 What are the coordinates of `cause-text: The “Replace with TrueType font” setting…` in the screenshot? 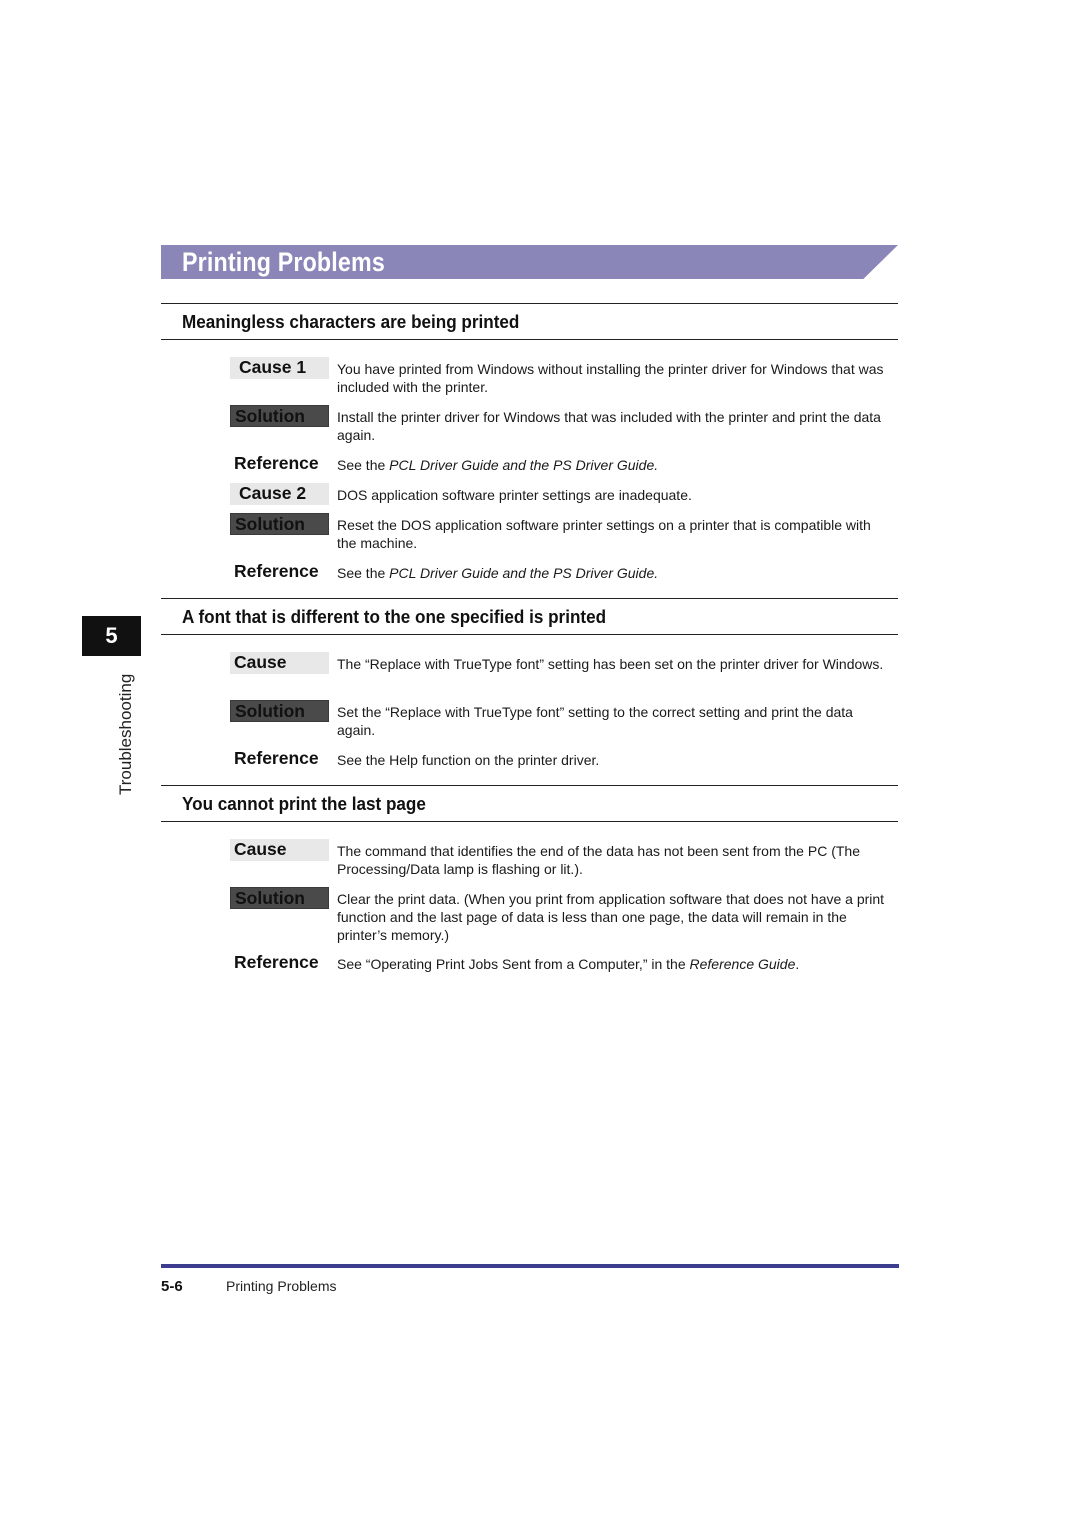 It's located at (610, 664).